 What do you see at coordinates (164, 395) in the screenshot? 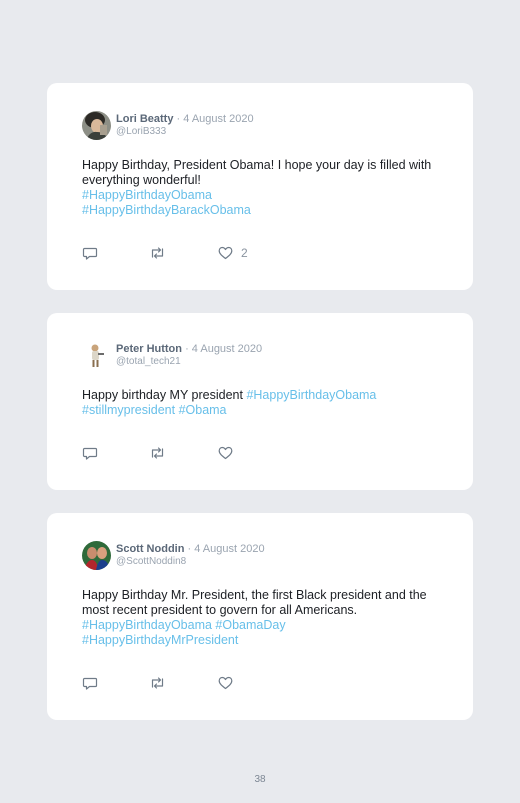
I see `tweet-text: Happy birthday MY president` at bounding box center [164, 395].